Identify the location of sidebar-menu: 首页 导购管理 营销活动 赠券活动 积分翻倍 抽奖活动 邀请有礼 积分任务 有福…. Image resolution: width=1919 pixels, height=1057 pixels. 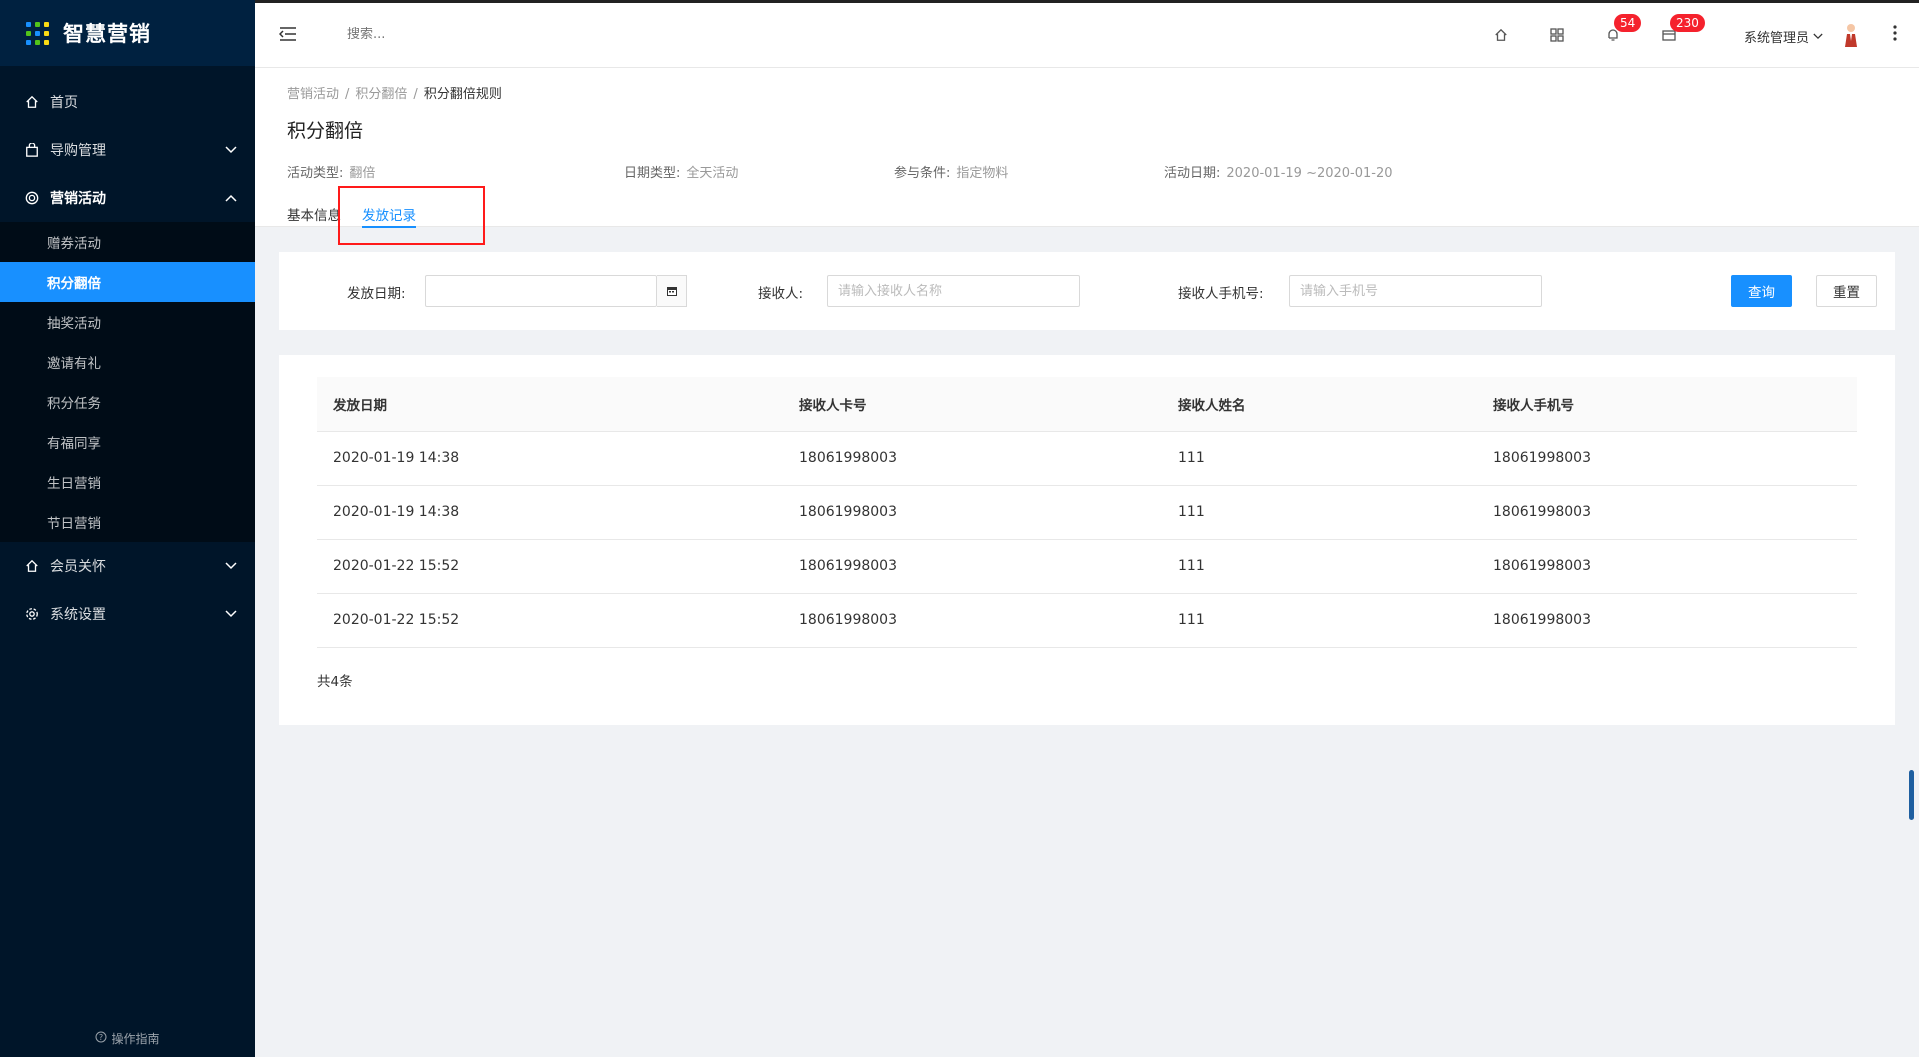
(127, 352).